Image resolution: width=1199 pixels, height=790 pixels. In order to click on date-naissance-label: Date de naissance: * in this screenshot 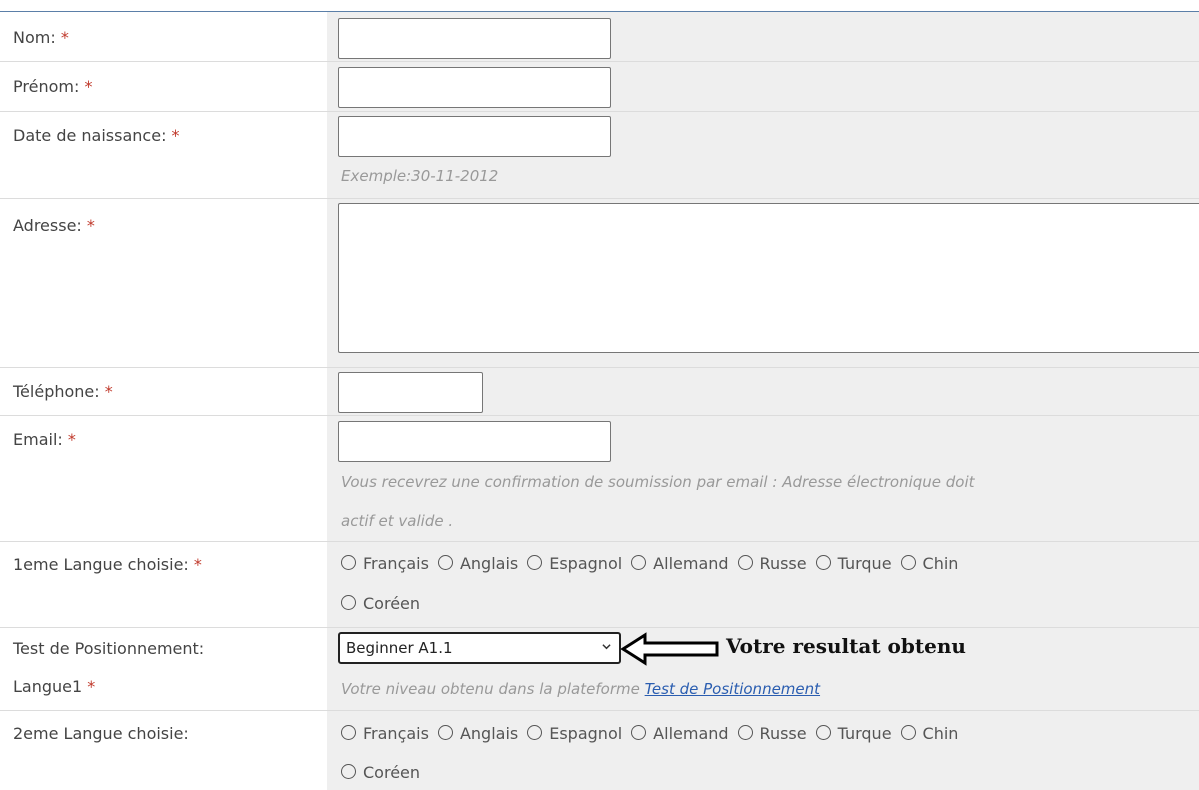, I will do `click(96, 135)`.